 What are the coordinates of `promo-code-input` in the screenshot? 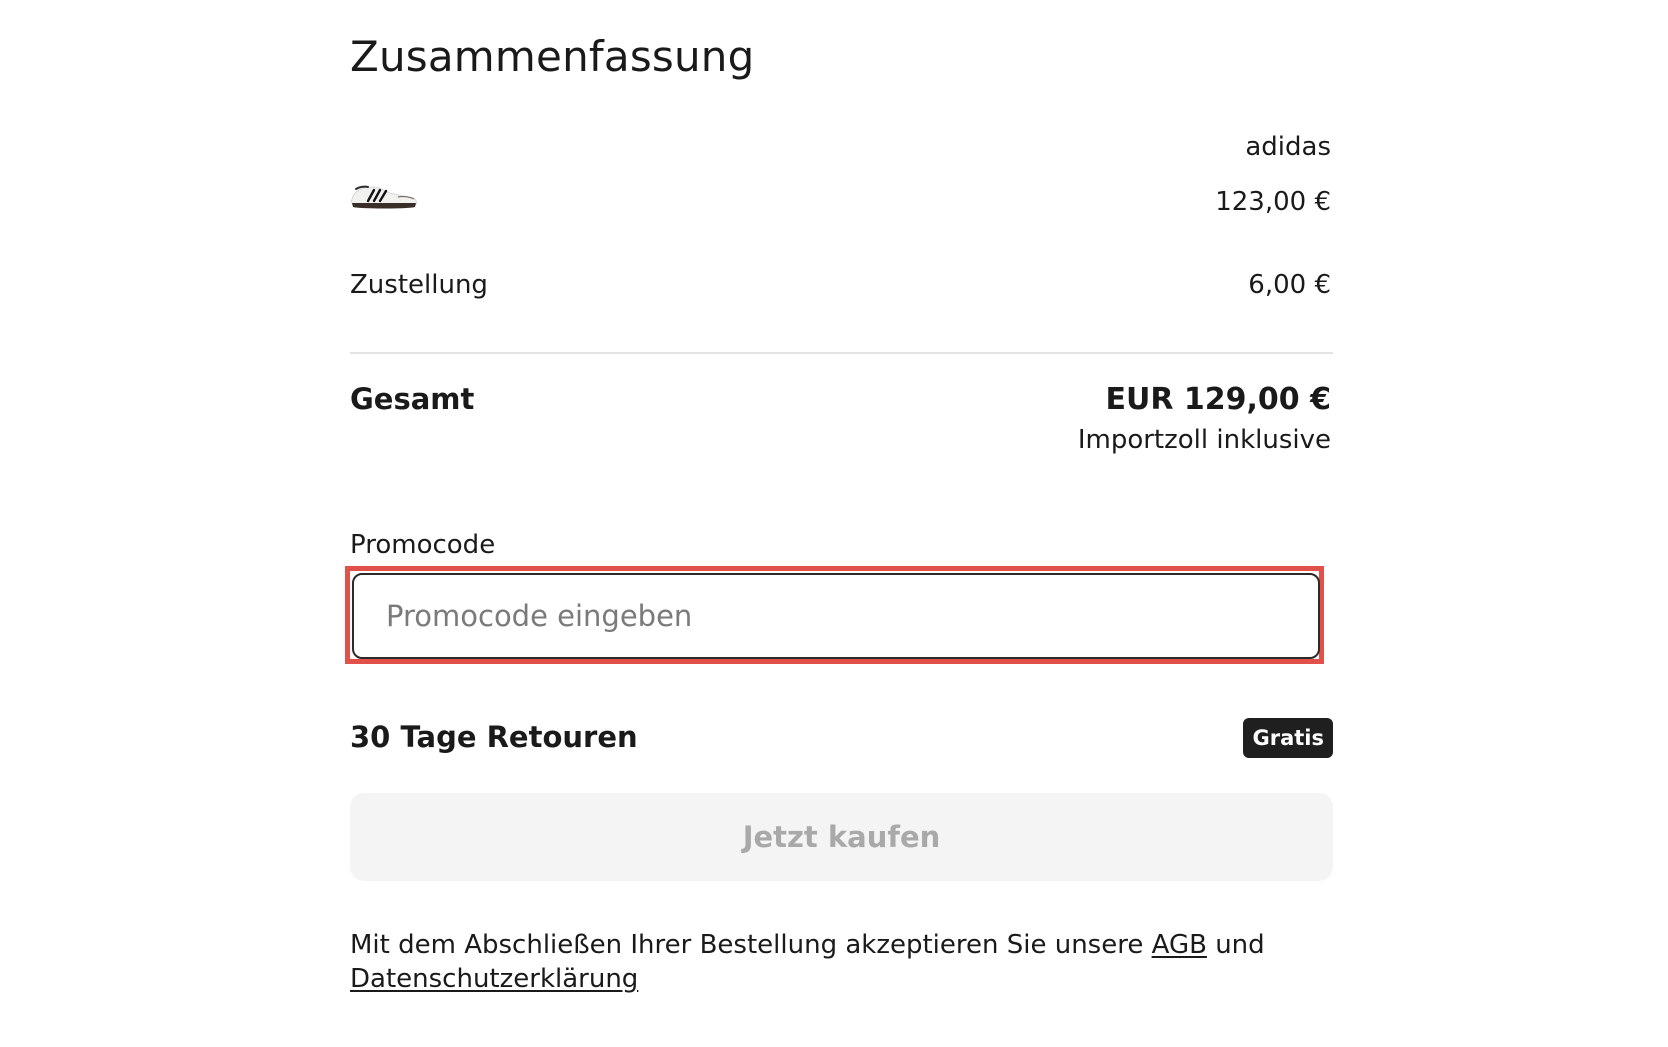 It's located at (836, 616).